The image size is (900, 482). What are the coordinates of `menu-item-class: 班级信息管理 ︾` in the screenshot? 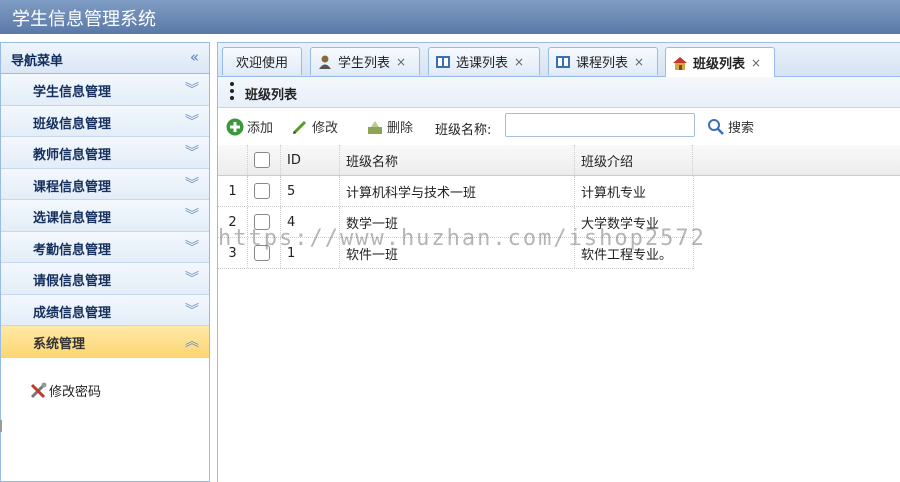 It's located at (105, 121).